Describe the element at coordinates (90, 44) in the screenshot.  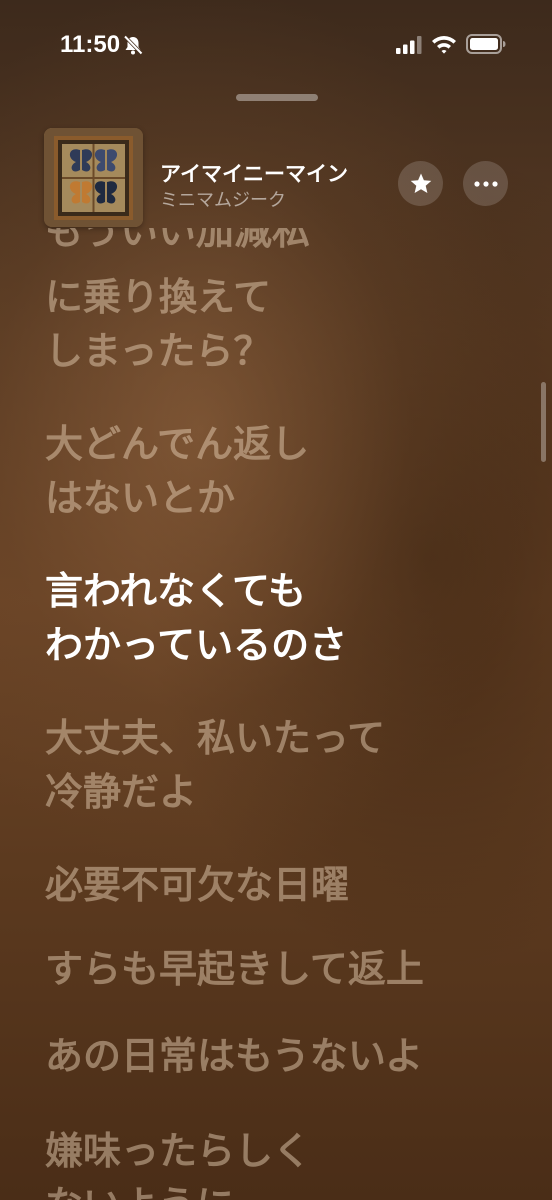
I see `status-time: 11:50` at that location.